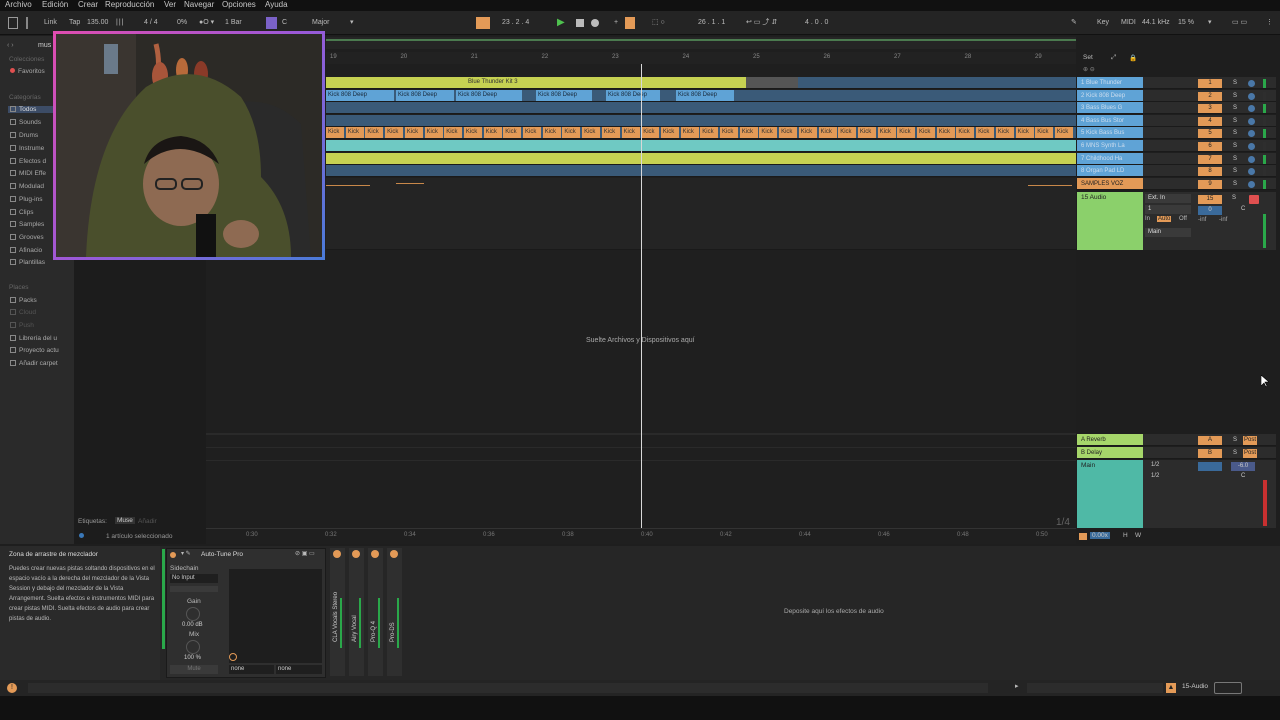  I want to click on sidebar-item-push: Push, so click(22, 325).